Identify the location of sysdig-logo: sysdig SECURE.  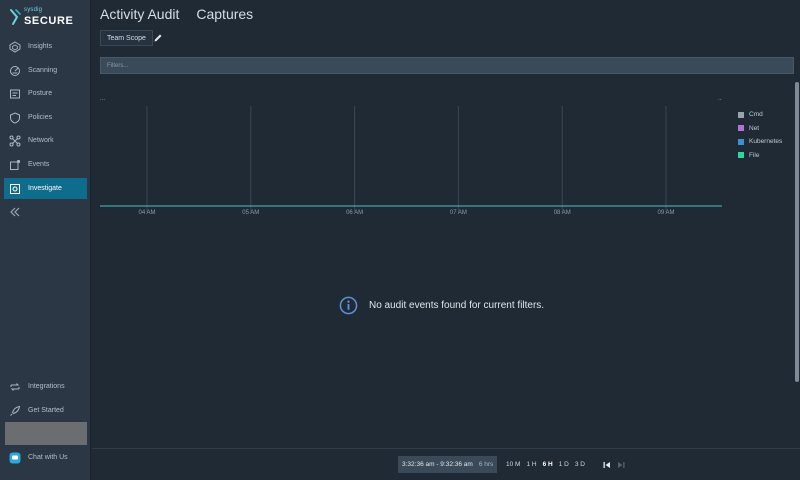
(48, 18).